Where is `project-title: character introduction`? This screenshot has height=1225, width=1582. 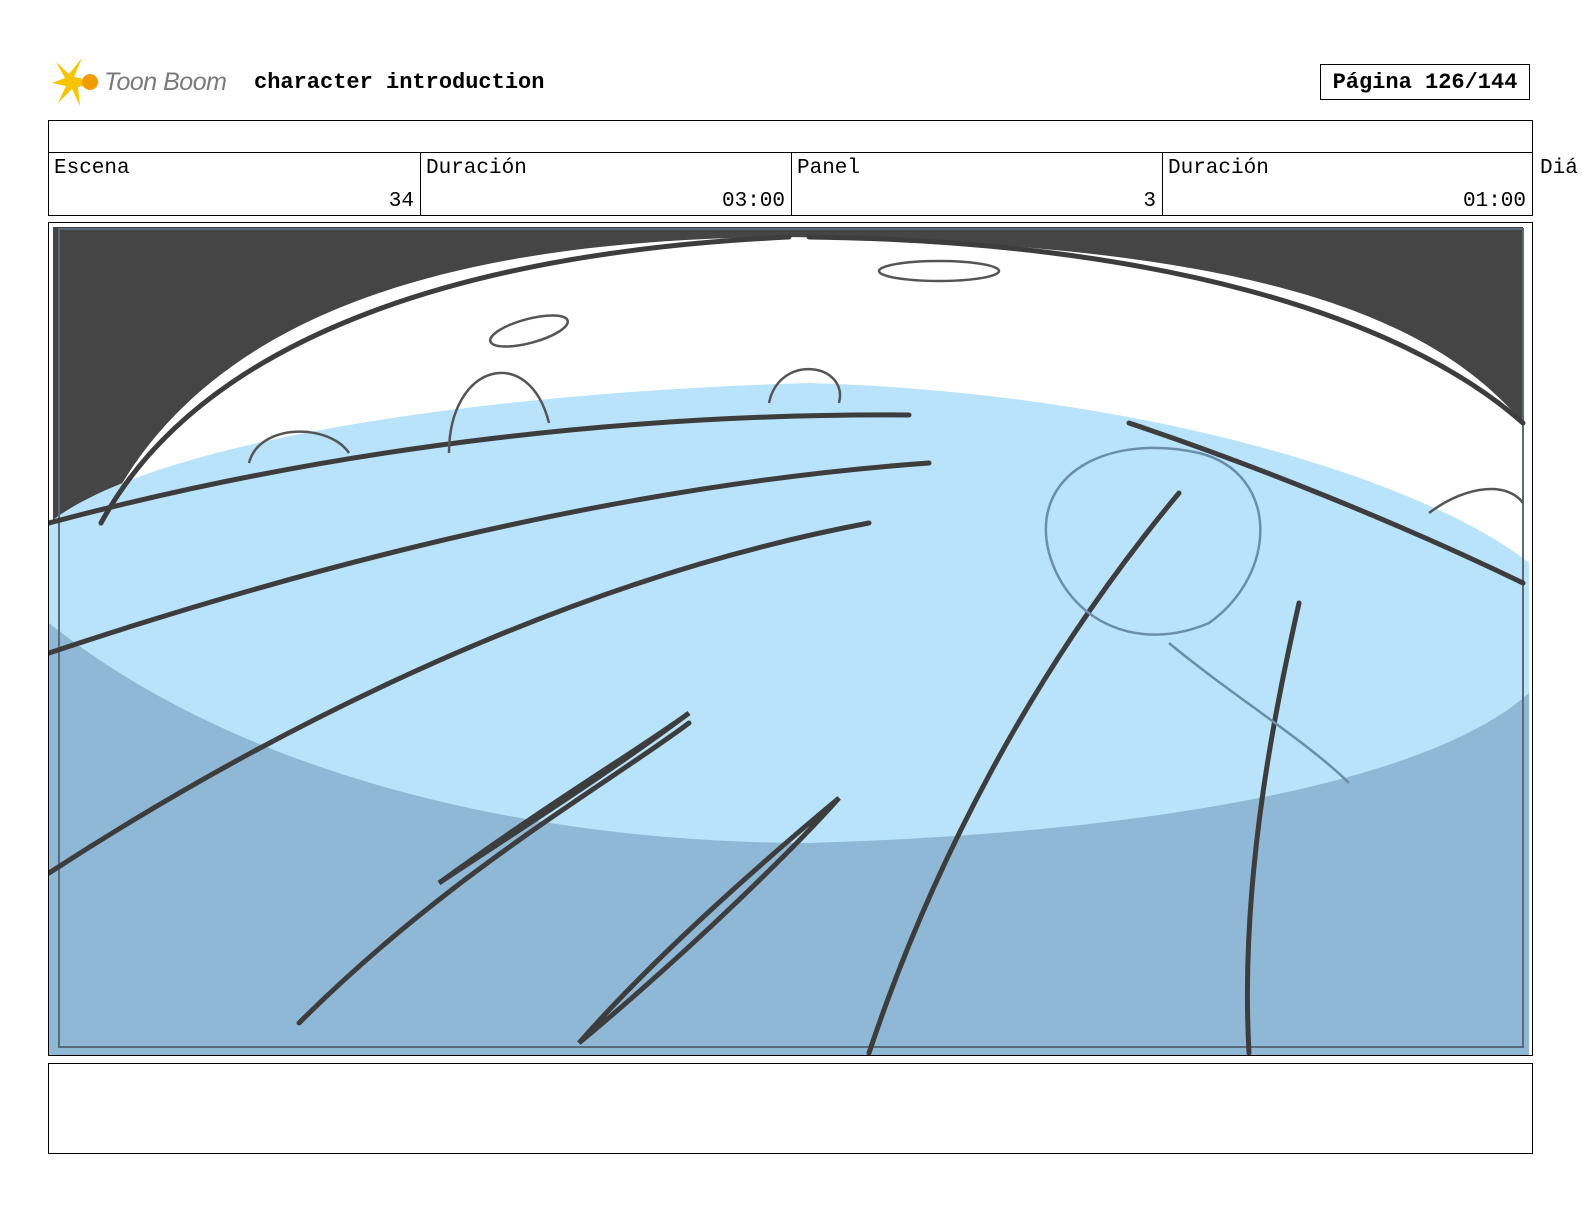
project-title: character introduction is located at coordinates (399, 82).